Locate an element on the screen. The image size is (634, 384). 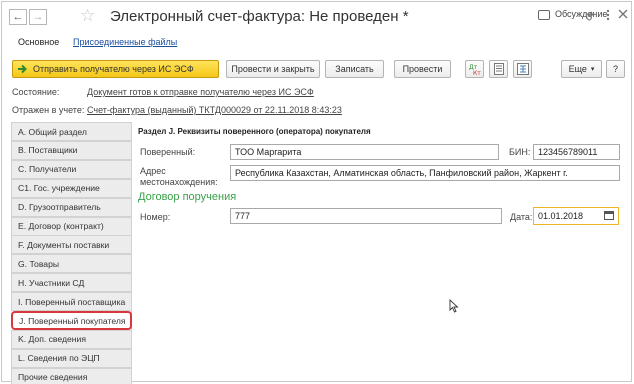
more-label: Еще is located at coordinates (577, 69).